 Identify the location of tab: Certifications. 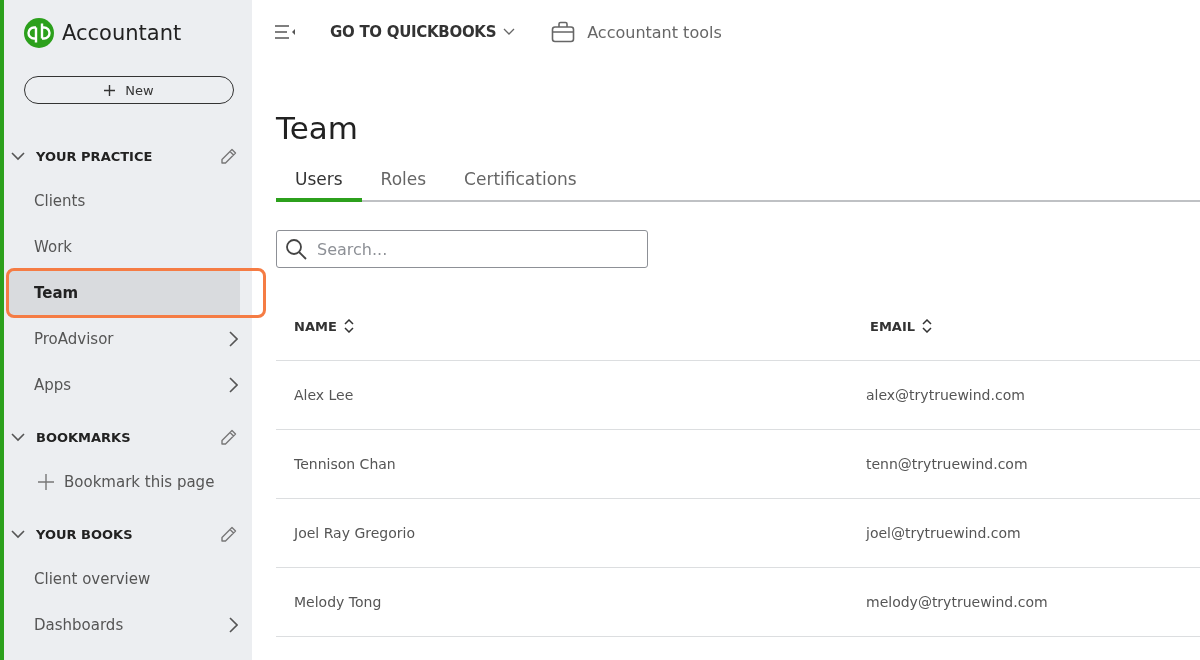
(520, 181).